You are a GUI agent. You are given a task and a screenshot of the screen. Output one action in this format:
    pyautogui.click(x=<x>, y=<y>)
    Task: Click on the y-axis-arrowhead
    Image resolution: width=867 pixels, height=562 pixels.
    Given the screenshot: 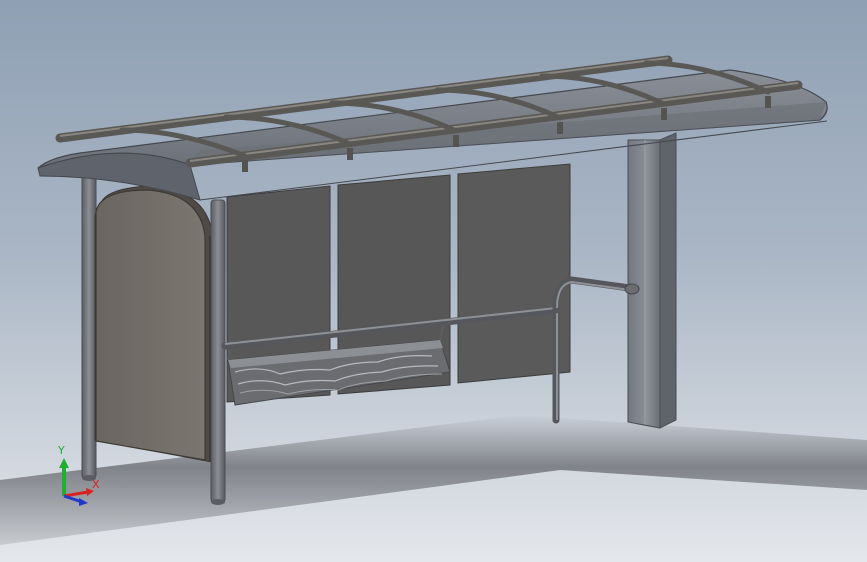 What is the action you would take?
    pyautogui.click(x=64, y=463)
    